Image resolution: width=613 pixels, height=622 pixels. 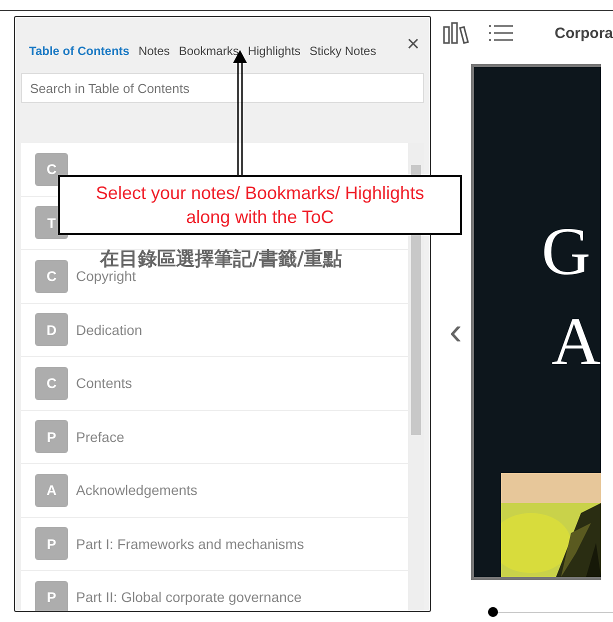 I want to click on letter-icon: A, so click(x=51, y=490).